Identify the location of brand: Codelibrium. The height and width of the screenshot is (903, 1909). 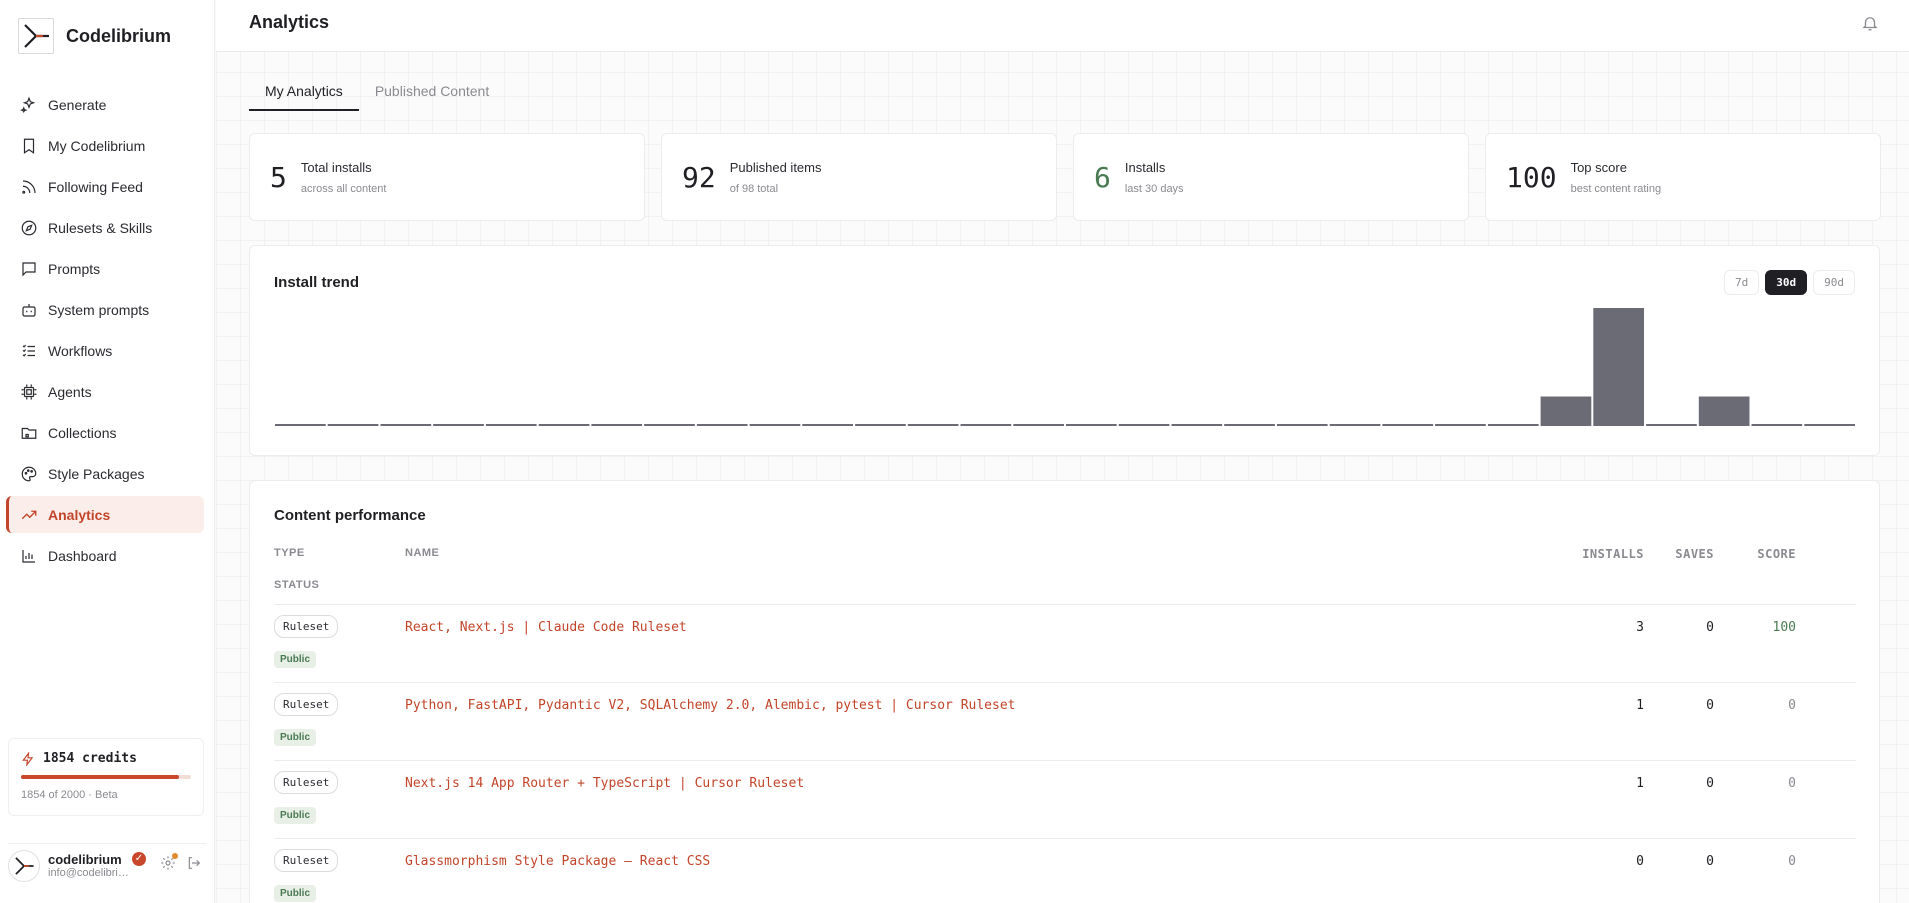
(94, 36).